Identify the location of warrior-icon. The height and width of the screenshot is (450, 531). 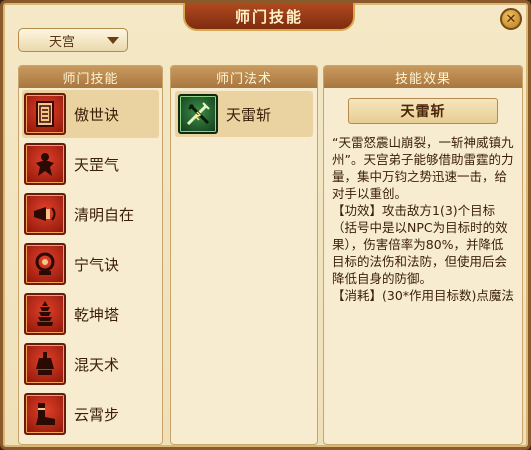
(45, 164).